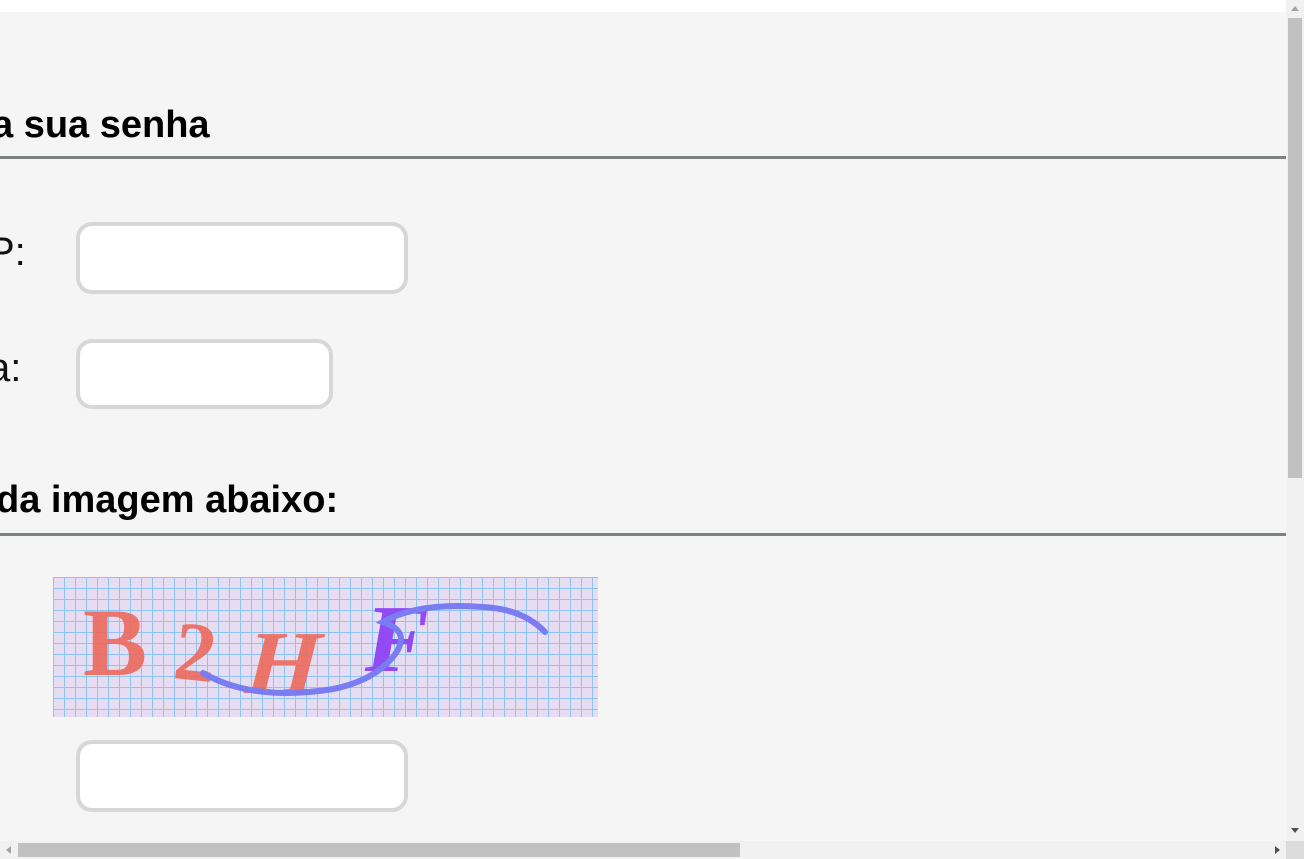 Image resolution: width=1304 pixels, height=859 pixels. I want to click on captcha-section-divider, so click(643, 534).